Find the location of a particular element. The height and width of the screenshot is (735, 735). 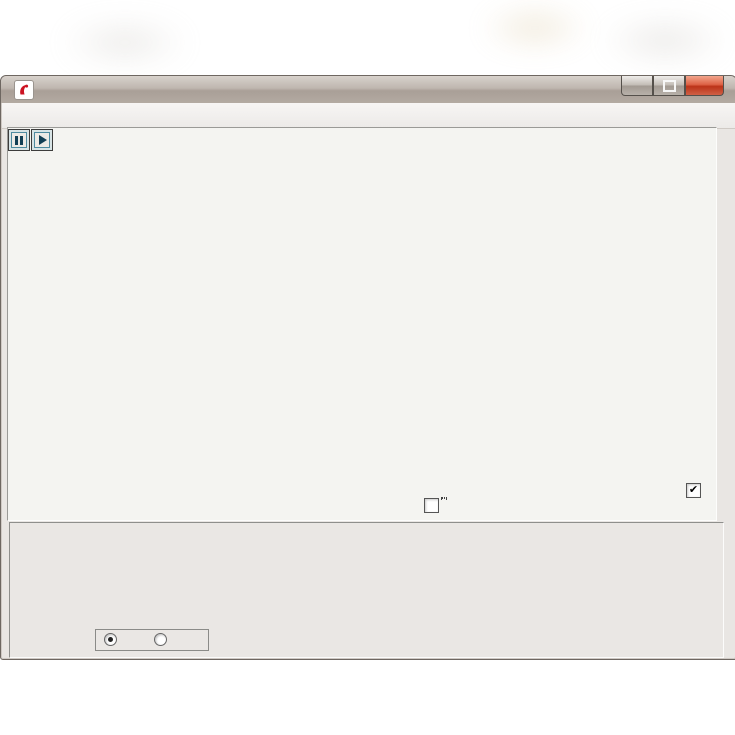

minimize-button is located at coordinates (637, 86).